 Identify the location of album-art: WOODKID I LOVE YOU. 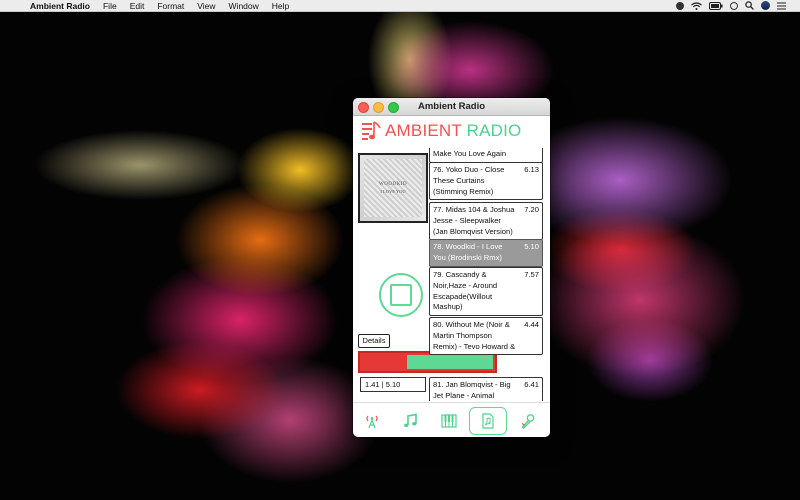
(393, 188).